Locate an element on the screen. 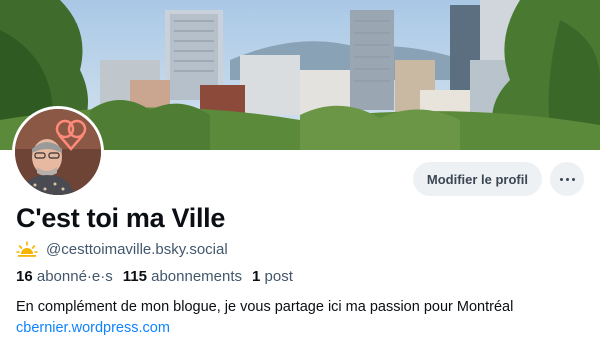  avatar is located at coordinates (58, 152).